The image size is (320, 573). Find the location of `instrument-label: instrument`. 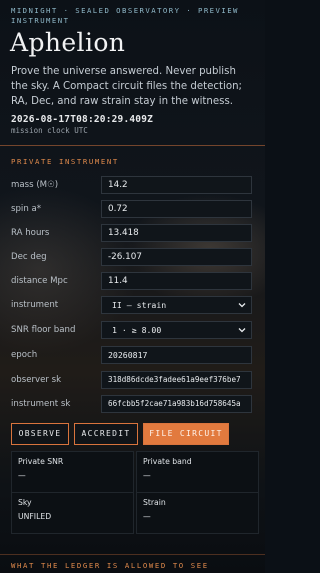

instrument-label: instrument is located at coordinates (35, 305).